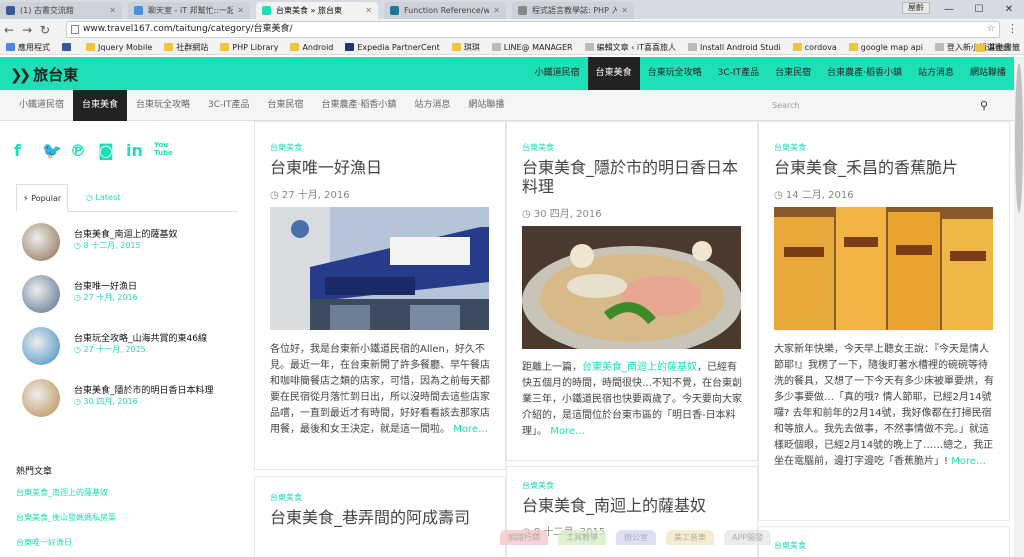 The height and width of the screenshot is (557, 1024). Describe the element at coordinates (1009, 9) in the screenshot. I see `close-icon: ✕` at that location.